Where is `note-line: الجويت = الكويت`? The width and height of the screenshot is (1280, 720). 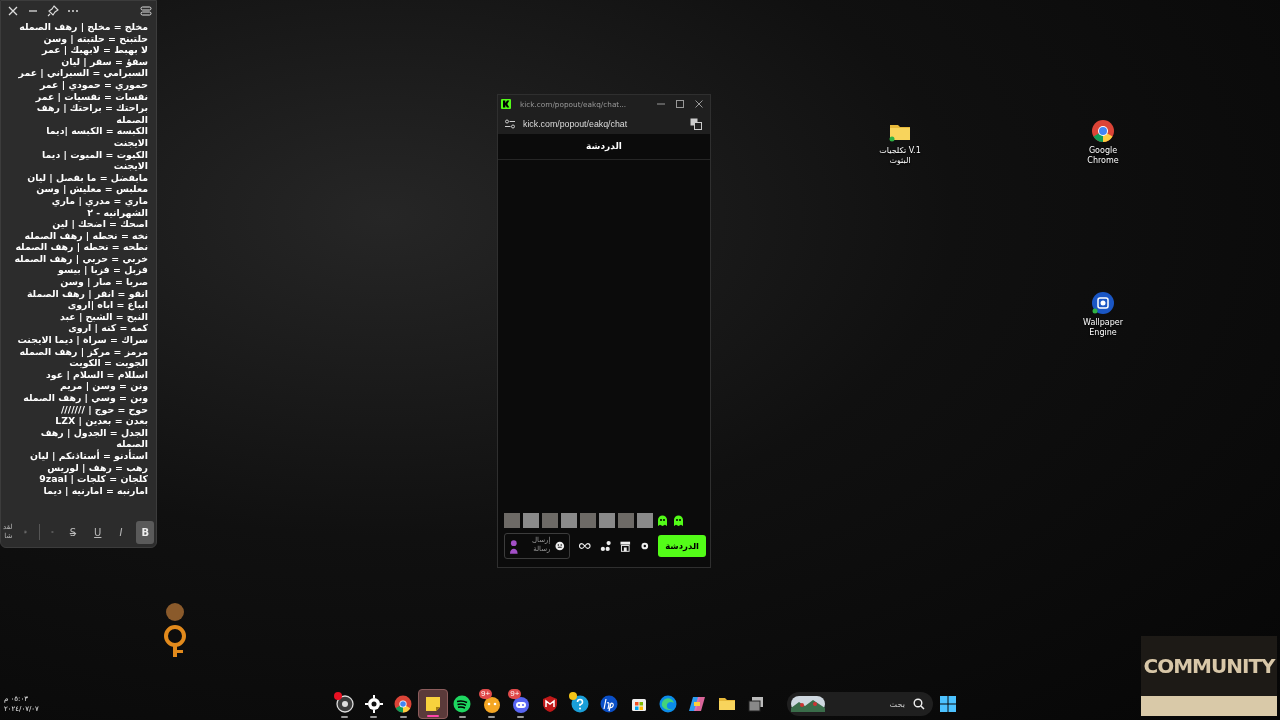
note-line: الجويت = الكويت is located at coordinates (108, 363).